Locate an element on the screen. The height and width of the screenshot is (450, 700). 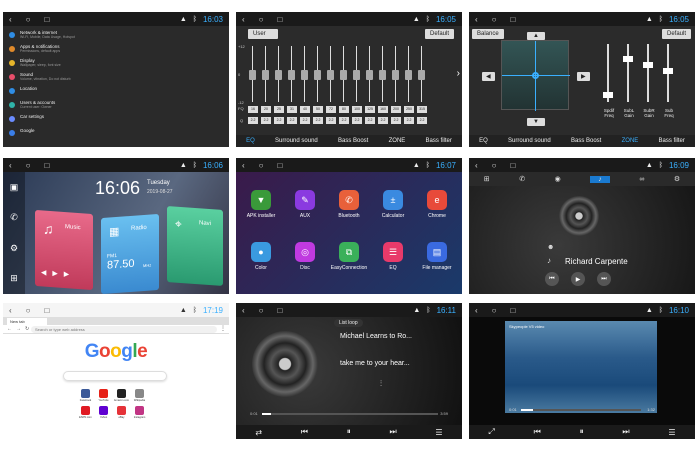
link-icon: ∞ is located at coordinates (641, 179).